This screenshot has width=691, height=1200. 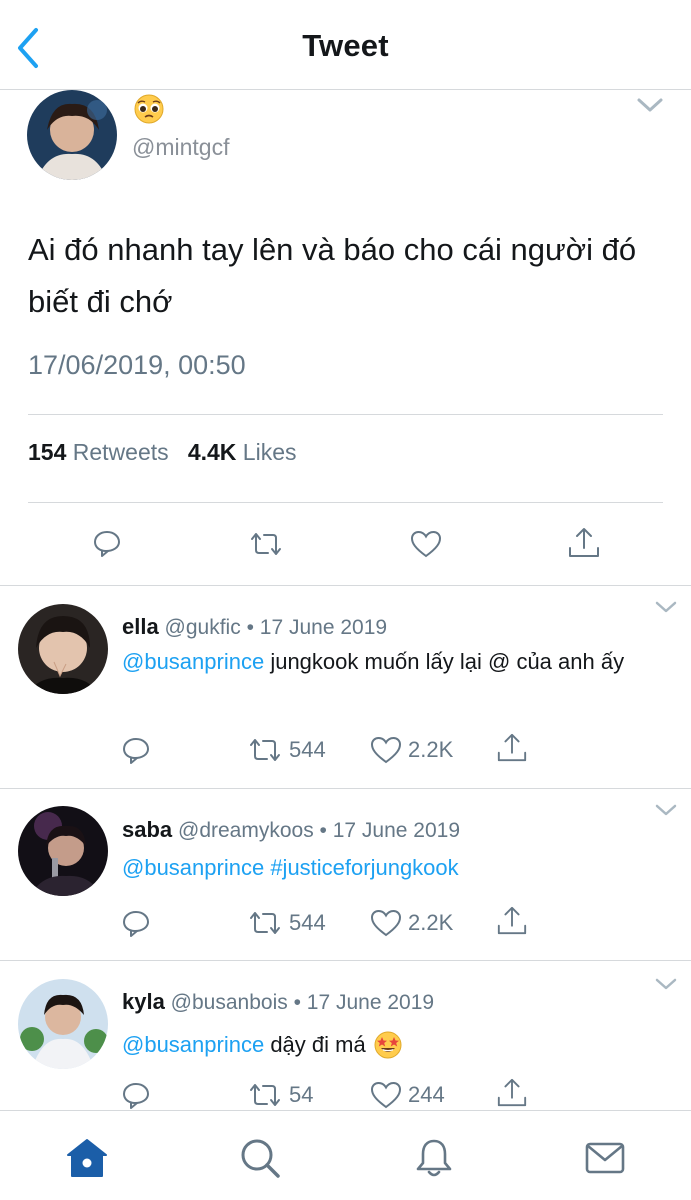 I want to click on tab-search, so click(x=260, y=1158).